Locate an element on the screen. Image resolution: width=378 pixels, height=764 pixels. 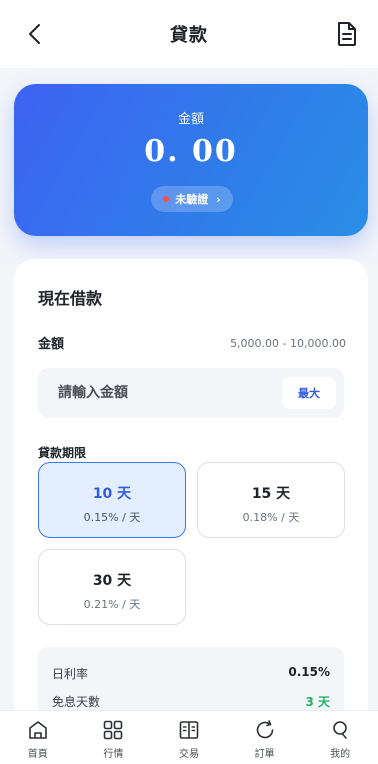
page-title: 貸款 is located at coordinates (189, 35).